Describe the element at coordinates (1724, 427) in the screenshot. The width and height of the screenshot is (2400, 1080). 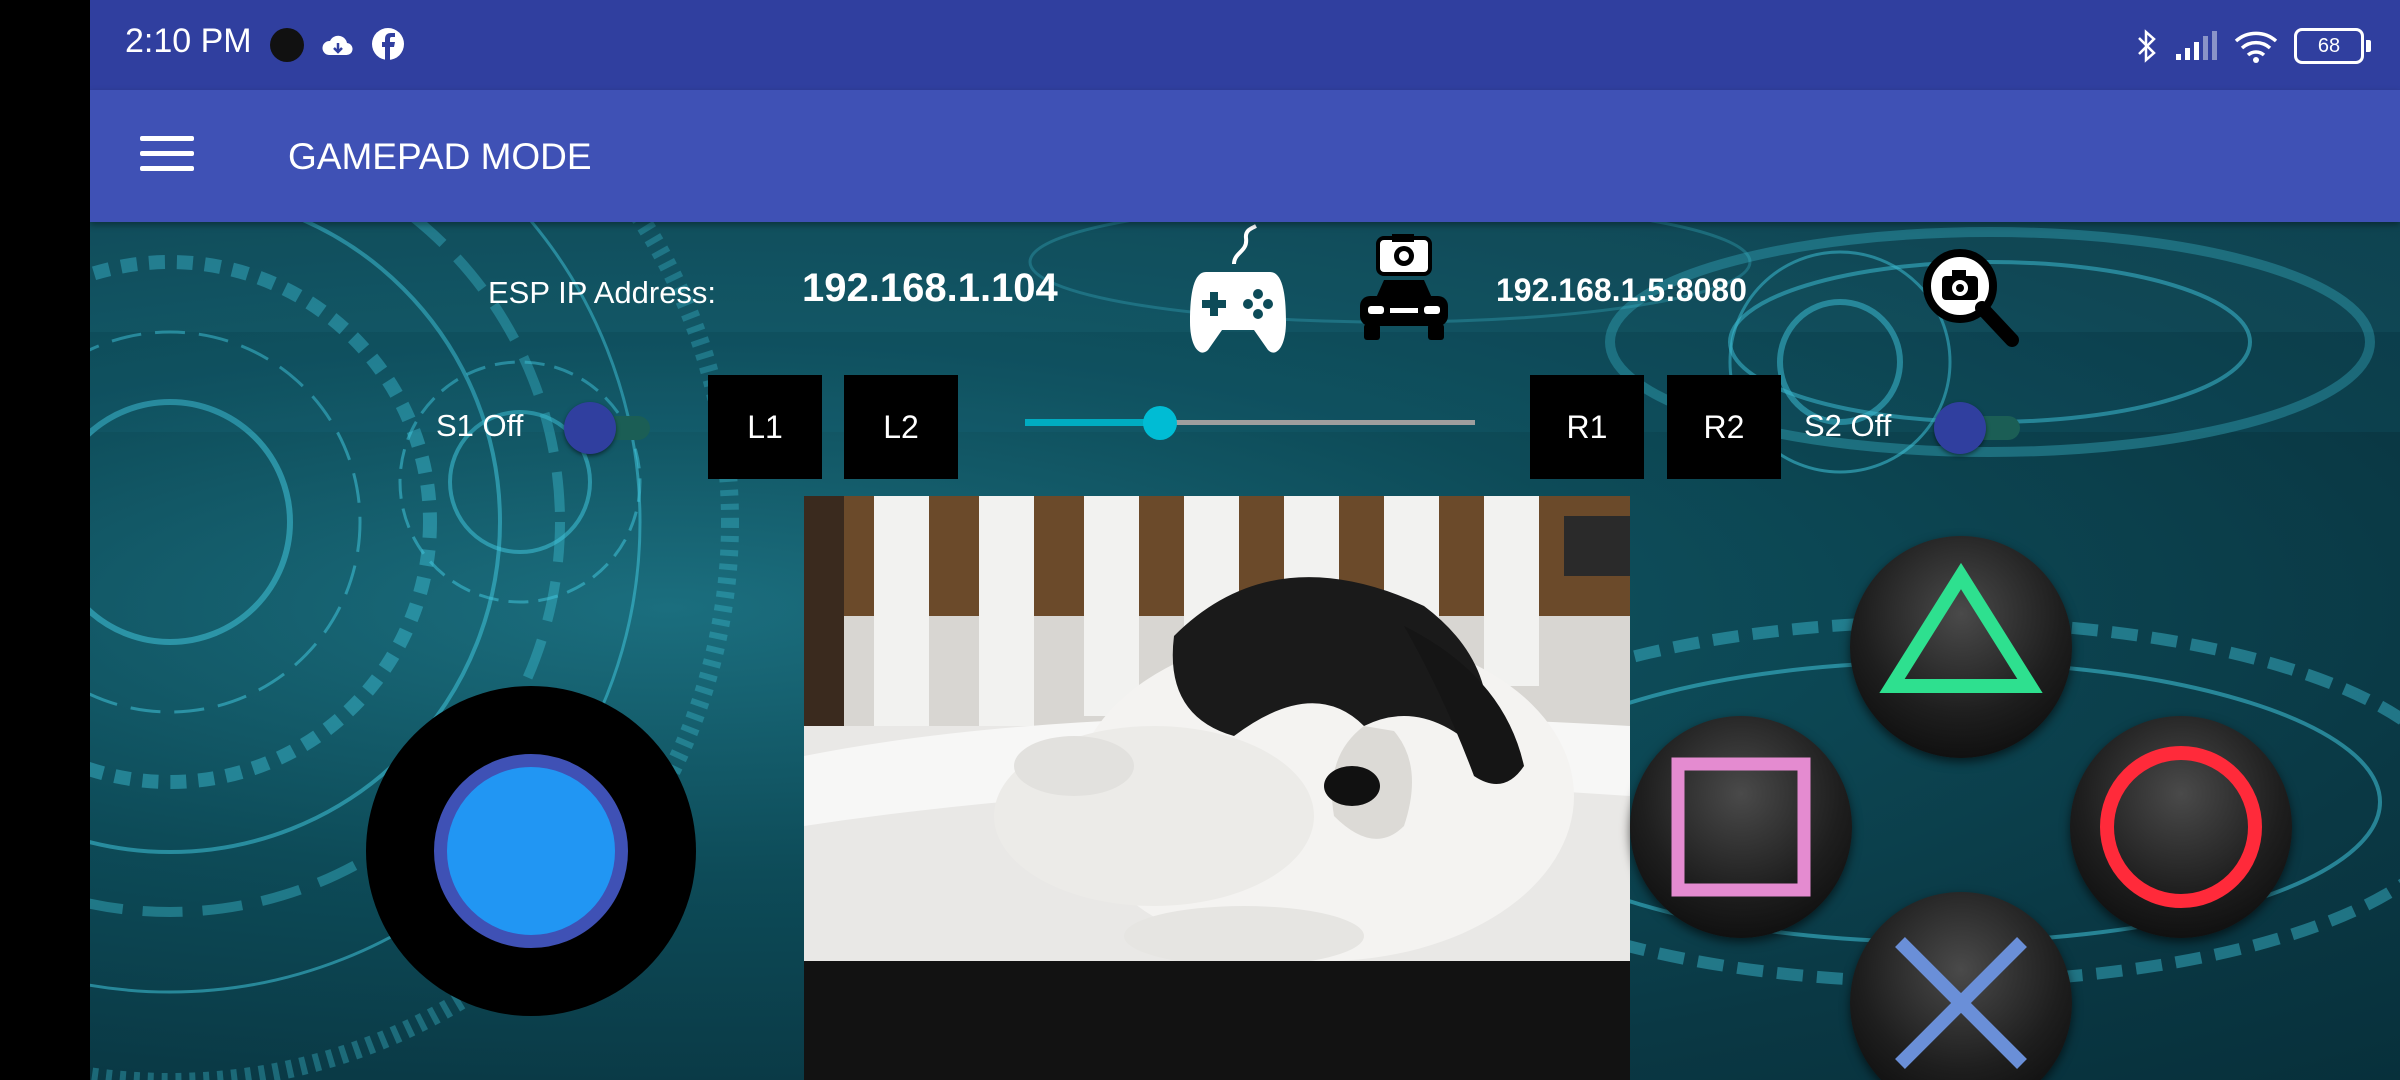
I see `r2-button: R2` at that location.